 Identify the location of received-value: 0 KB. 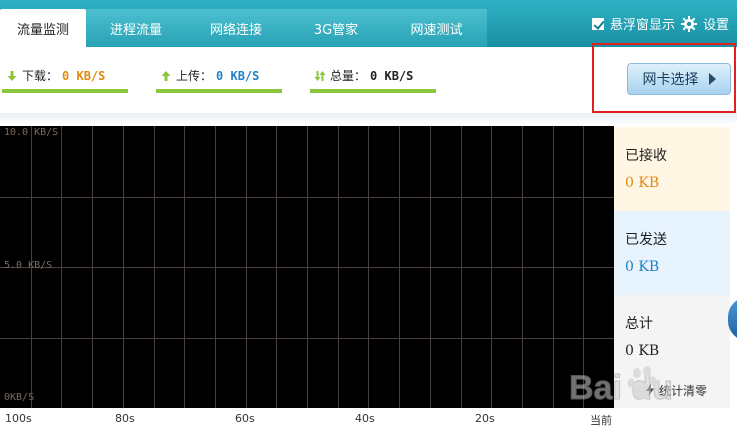
(642, 183).